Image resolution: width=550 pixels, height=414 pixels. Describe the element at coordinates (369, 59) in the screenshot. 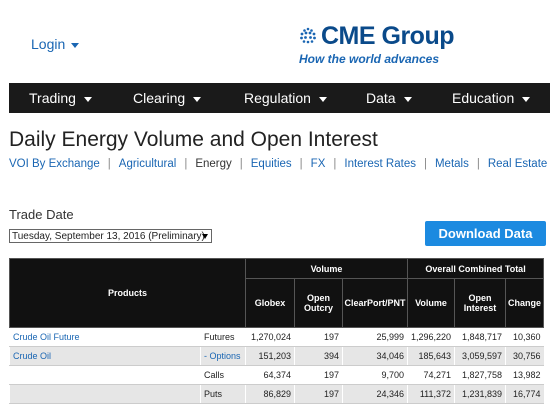

I see `logo-tagline: How the world advances` at that location.